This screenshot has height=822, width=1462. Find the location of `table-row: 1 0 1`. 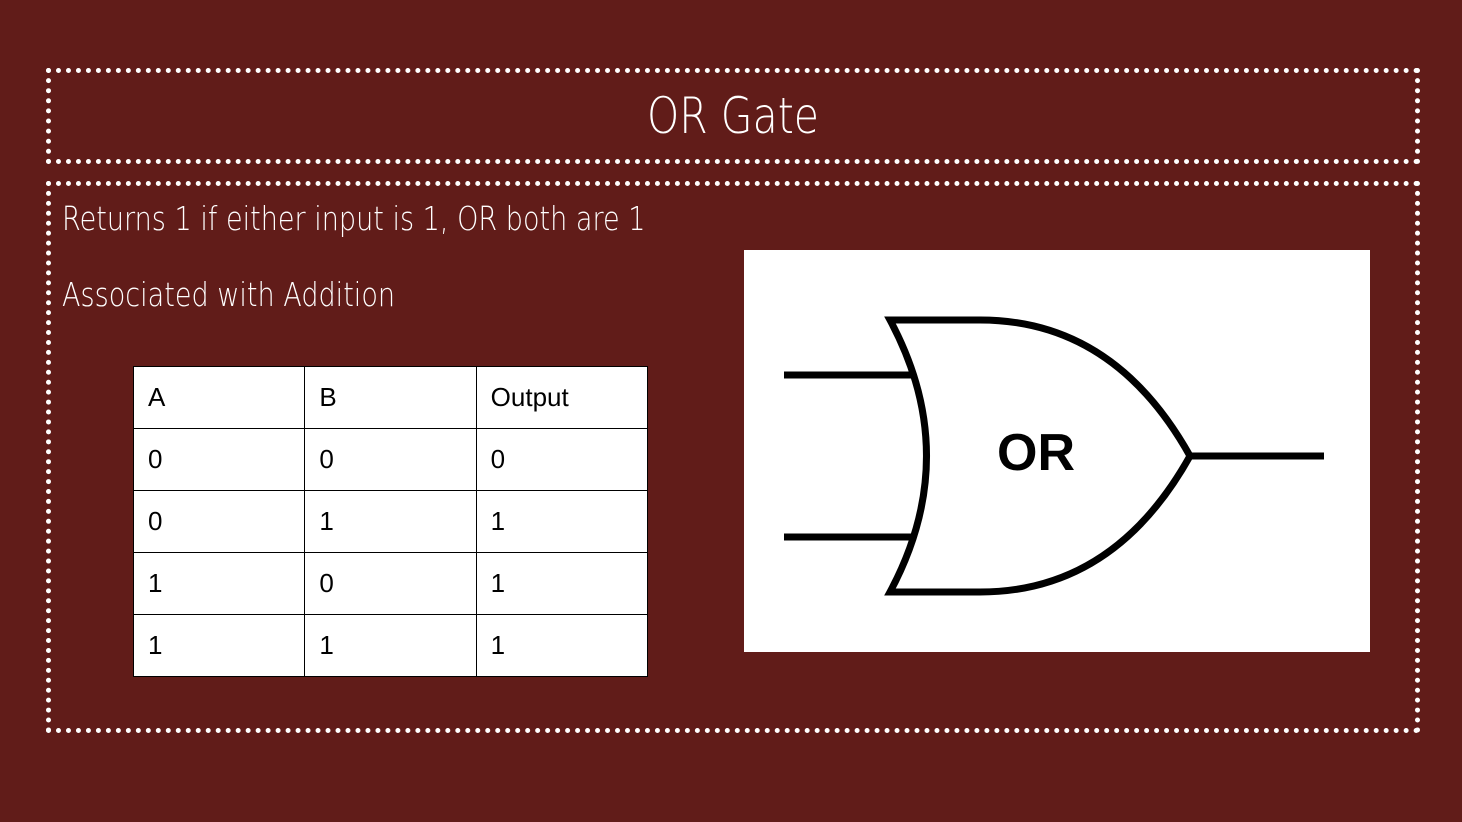

table-row: 1 0 1 is located at coordinates (390, 583).